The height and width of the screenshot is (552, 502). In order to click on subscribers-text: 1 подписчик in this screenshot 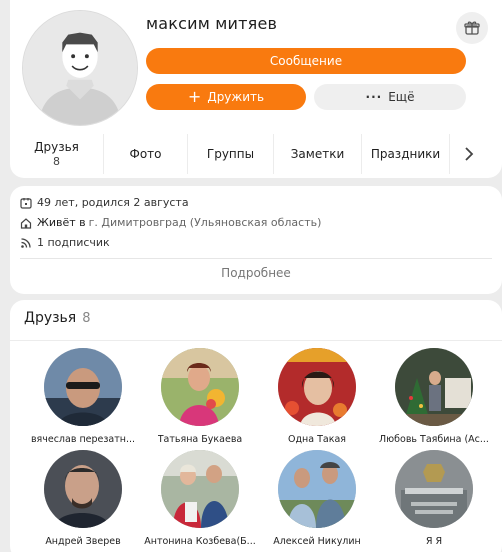, I will do `click(73, 242)`.